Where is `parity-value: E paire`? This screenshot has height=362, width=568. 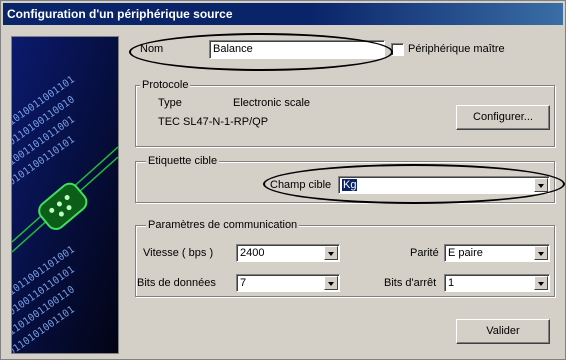 parity-value: E paire is located at coordinates (465, 253).